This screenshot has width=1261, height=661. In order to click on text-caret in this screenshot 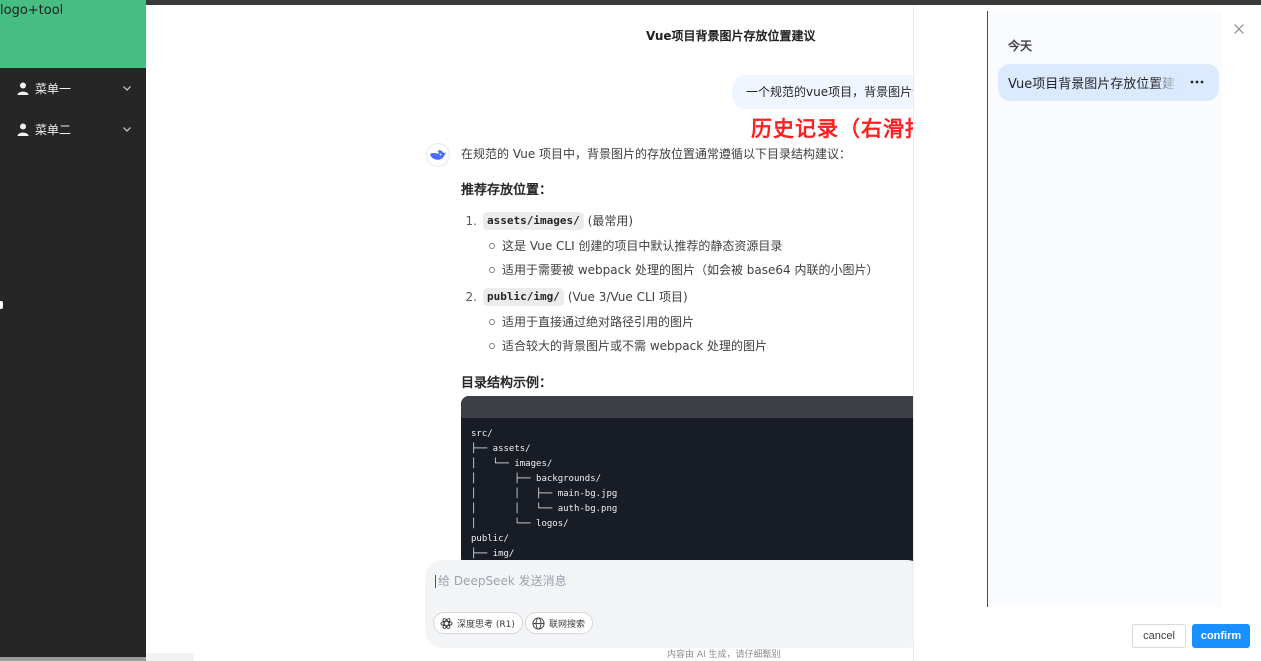, I will do `click(435, 581)`.